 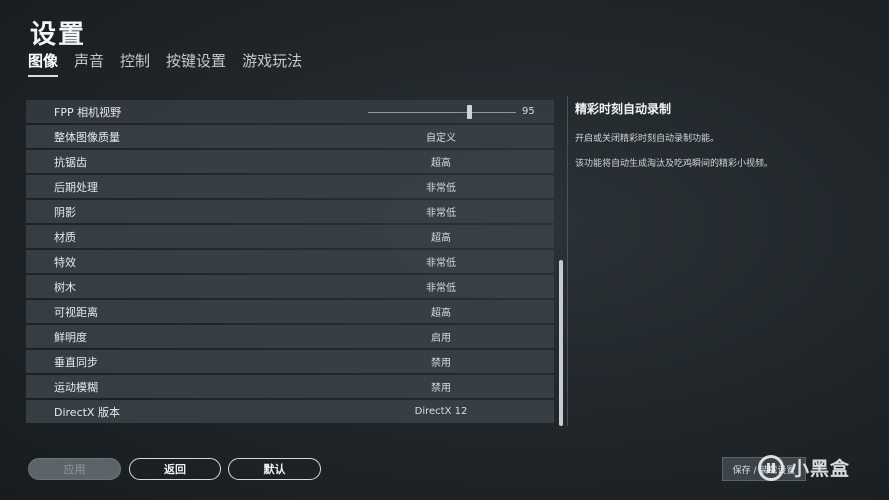 I want to click on setting-label: 可视距离, so click(x=76, y=312).